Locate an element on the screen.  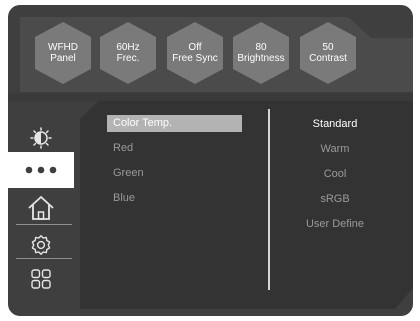
tile-frequency-label: Frec. is located at coordinates (128, 58).